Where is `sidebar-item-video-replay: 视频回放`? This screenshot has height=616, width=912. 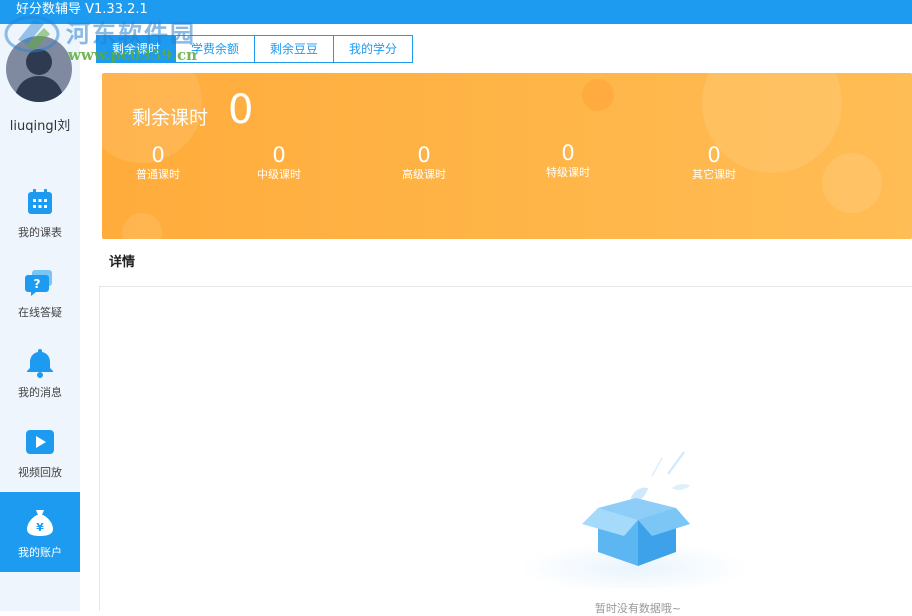
sidebar-item-video-replay: 视频回放 is located at coordinates (40, 452).